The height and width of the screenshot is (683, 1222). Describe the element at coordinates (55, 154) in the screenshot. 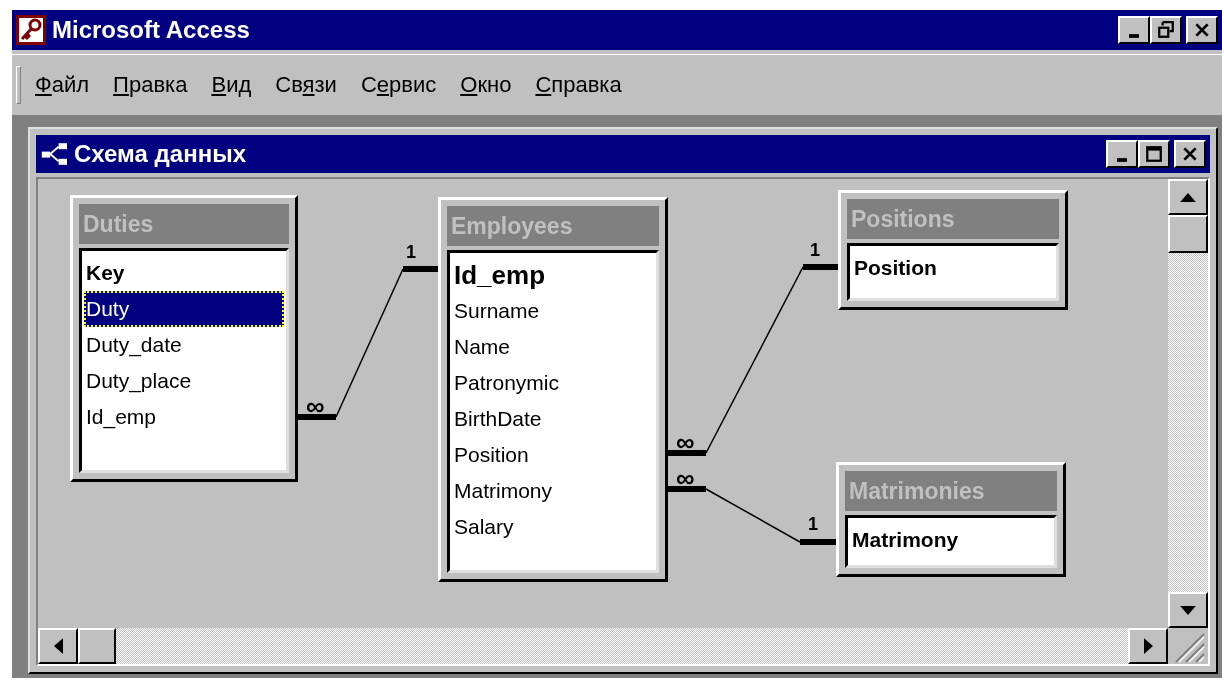

I see `relationships-icon` at that location.